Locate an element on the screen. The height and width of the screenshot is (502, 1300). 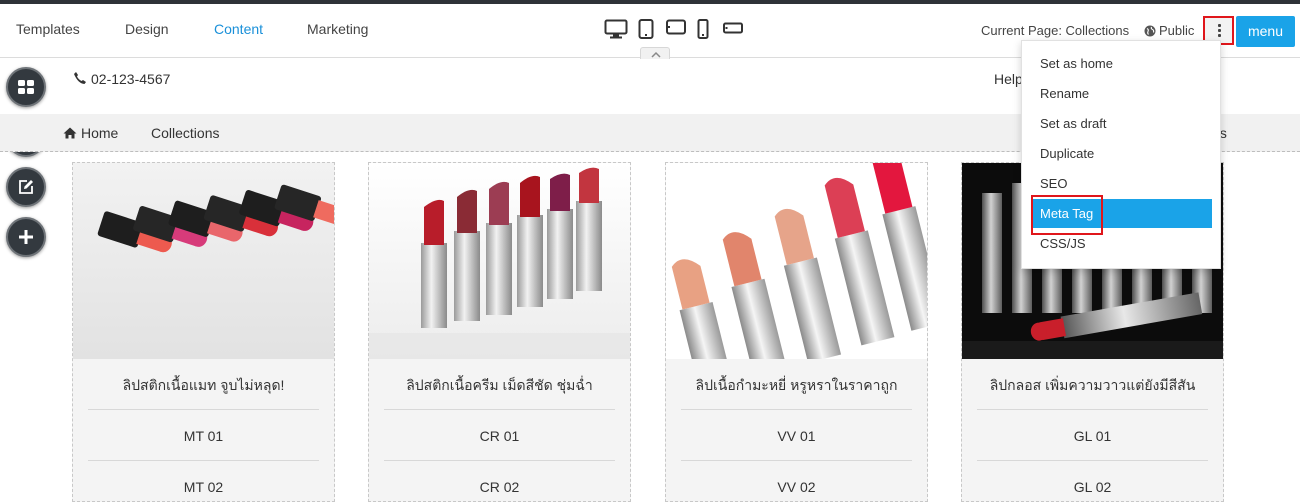
visibility-status: Public is located at coordinates (1169, 30).